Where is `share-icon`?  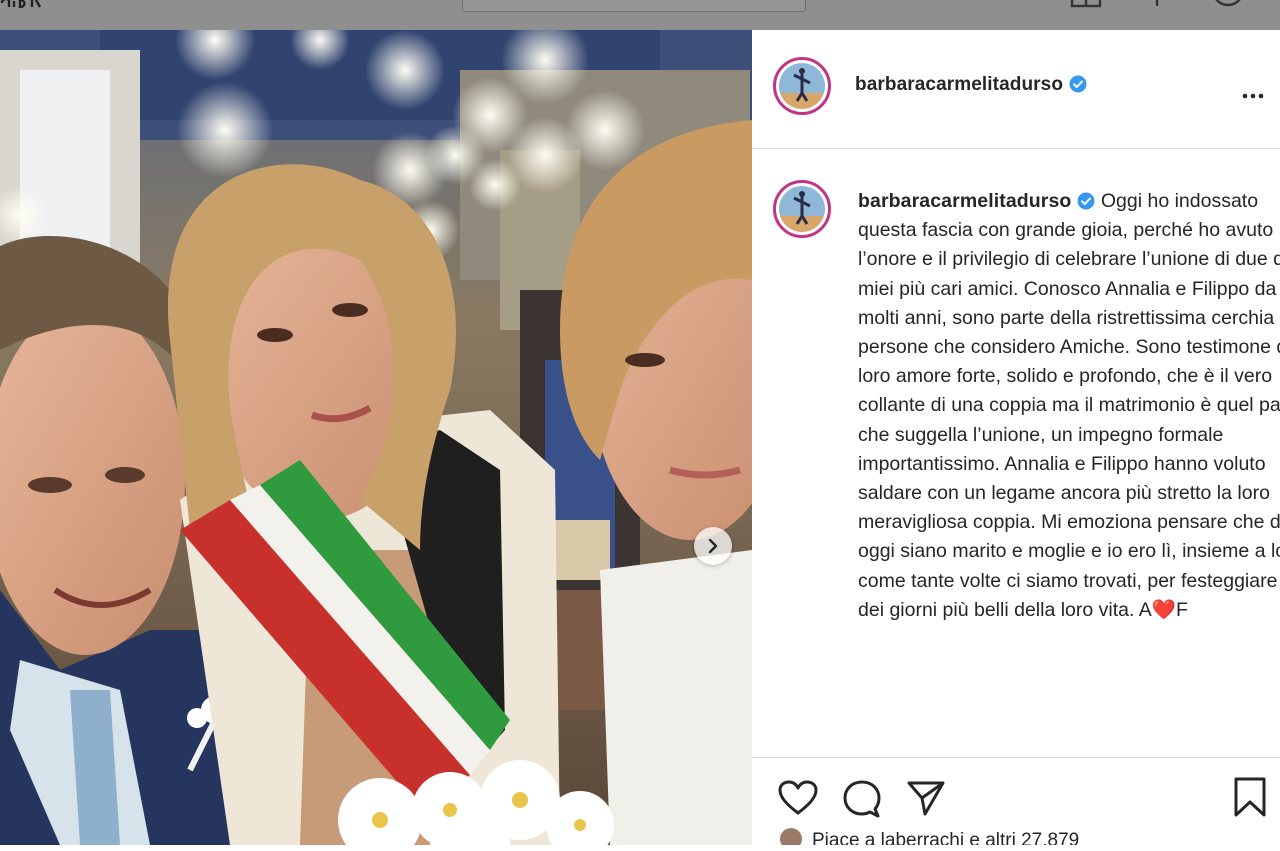
share-icon is located at coordinates (926, 800).